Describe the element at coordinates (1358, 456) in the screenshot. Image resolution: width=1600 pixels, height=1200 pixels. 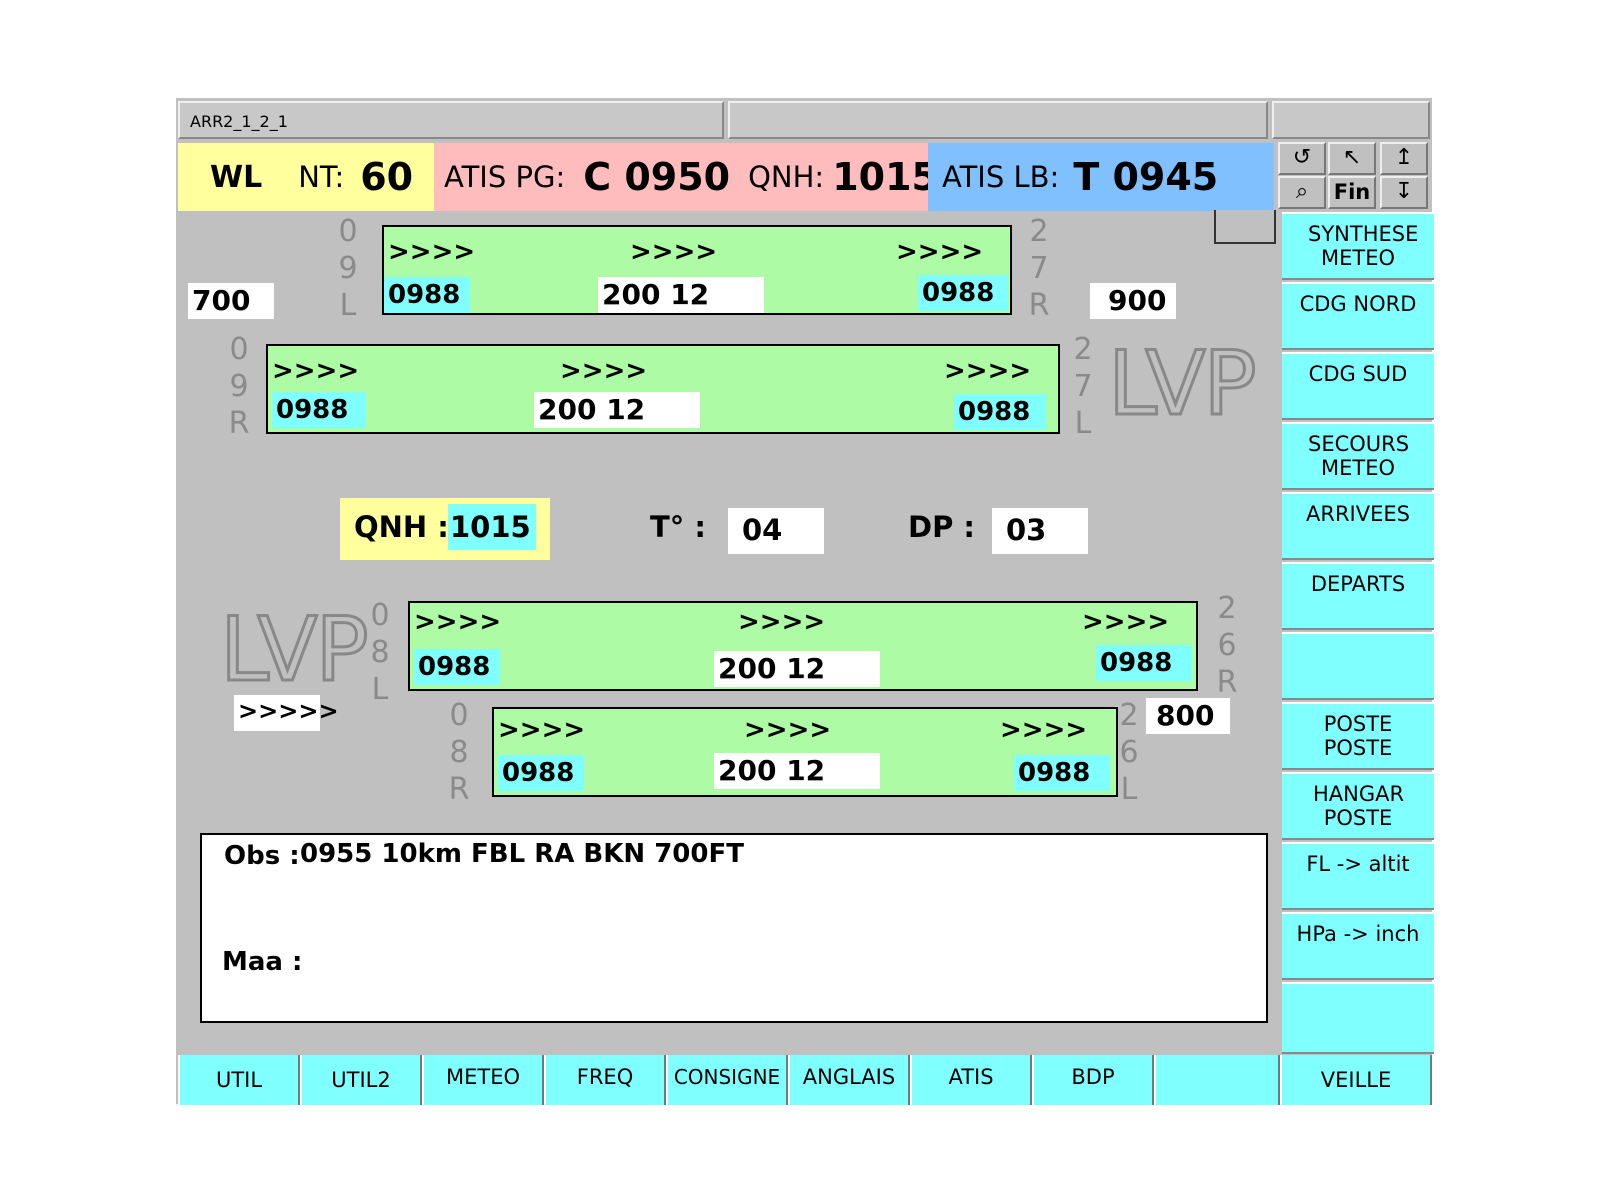
I see `sidebar-item-secours-meteo: SECOURS METEO` at that location.